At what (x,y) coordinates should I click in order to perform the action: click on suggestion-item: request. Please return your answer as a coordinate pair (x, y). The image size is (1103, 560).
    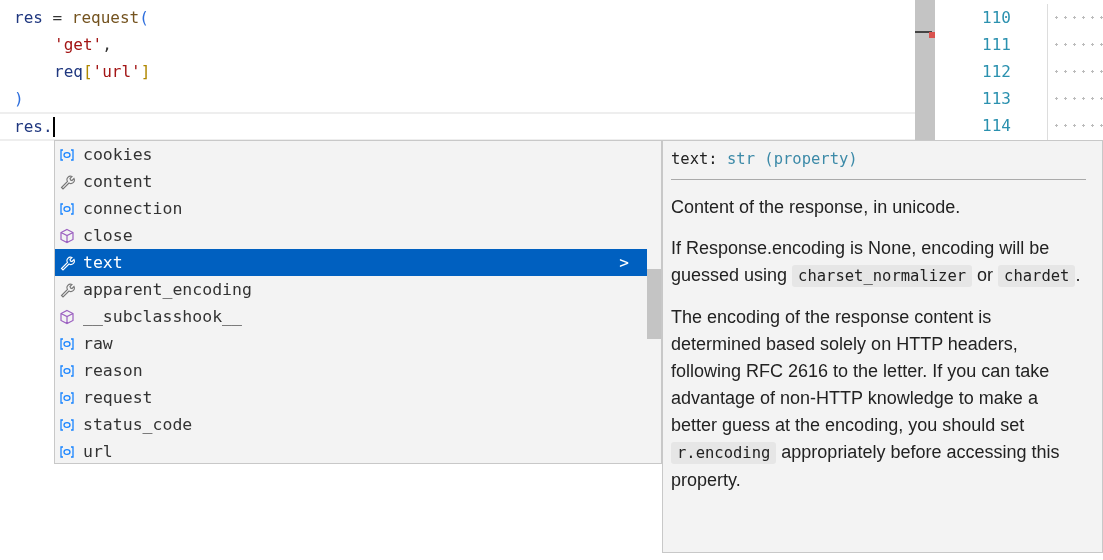
    Looking at the image, I should click on (351, 397).